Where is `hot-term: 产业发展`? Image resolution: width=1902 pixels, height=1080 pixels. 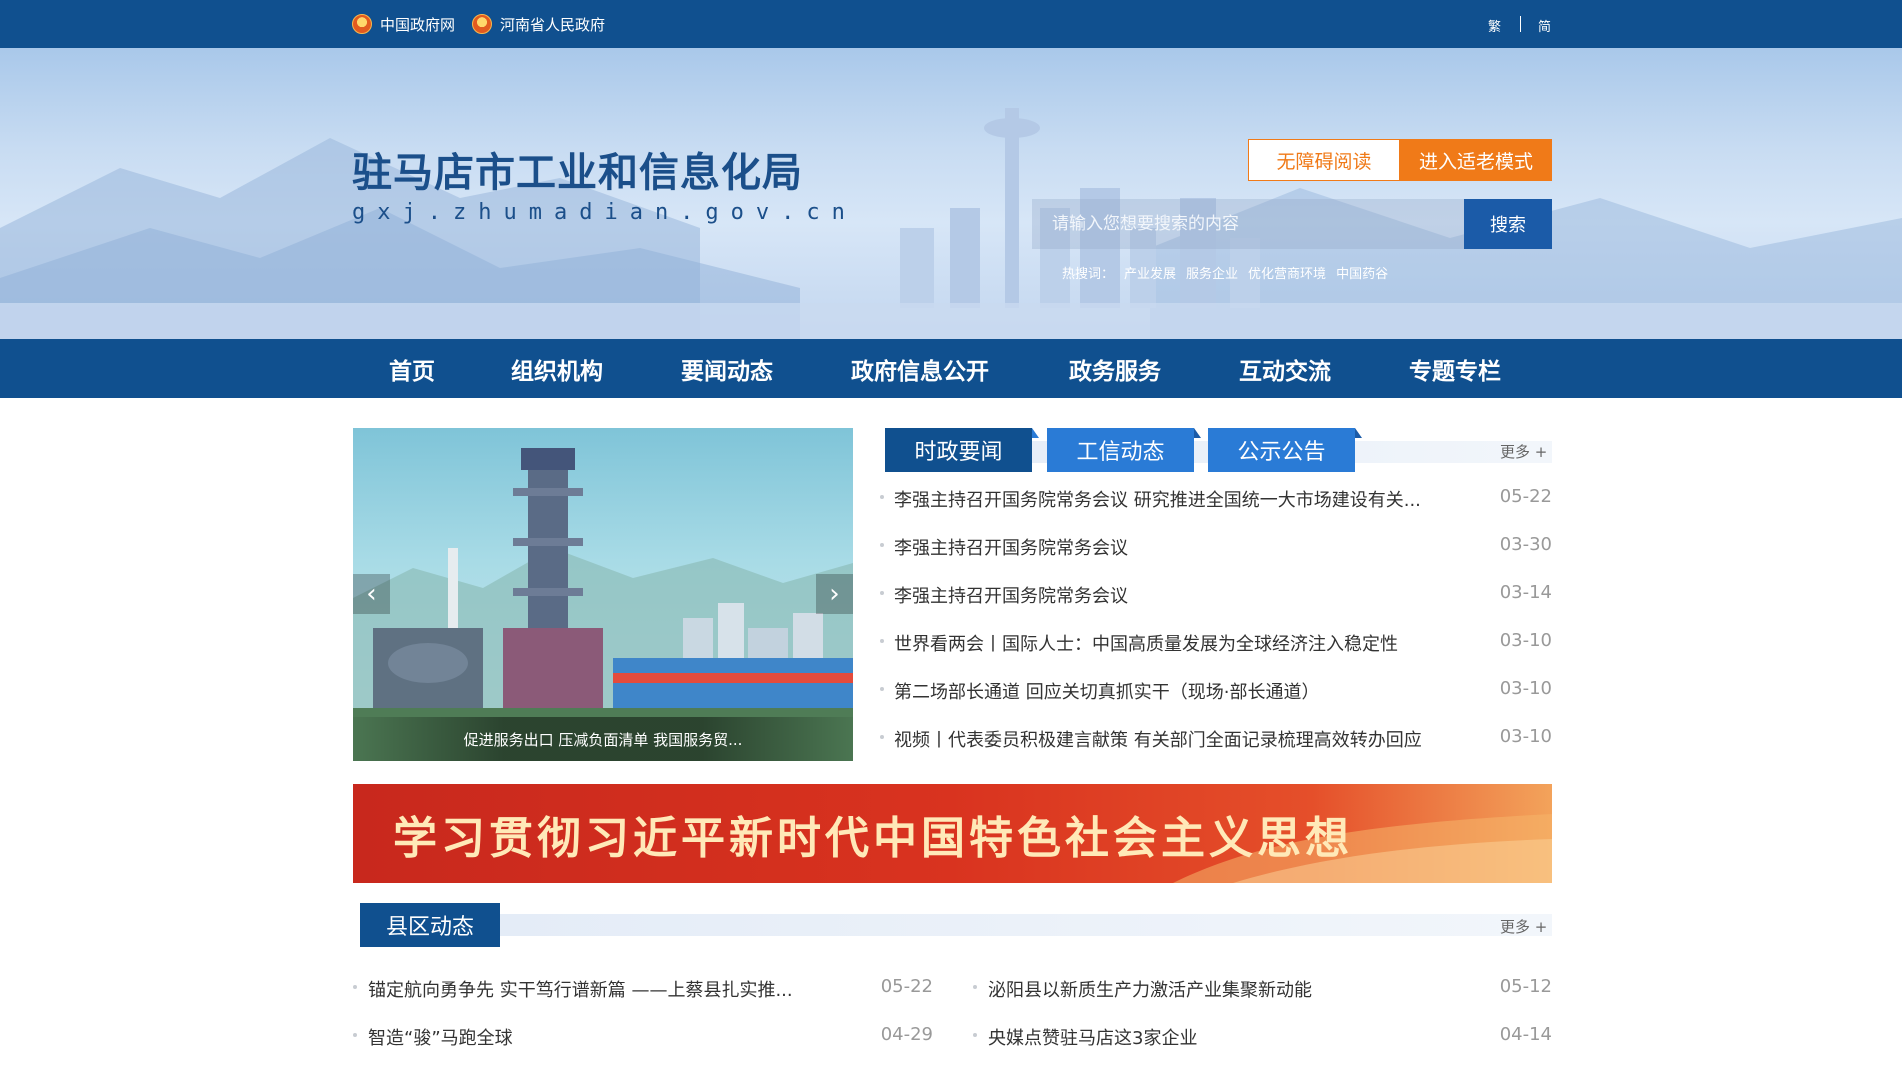
hot-term: 产业发展 is located at coordinates (1150, 272).